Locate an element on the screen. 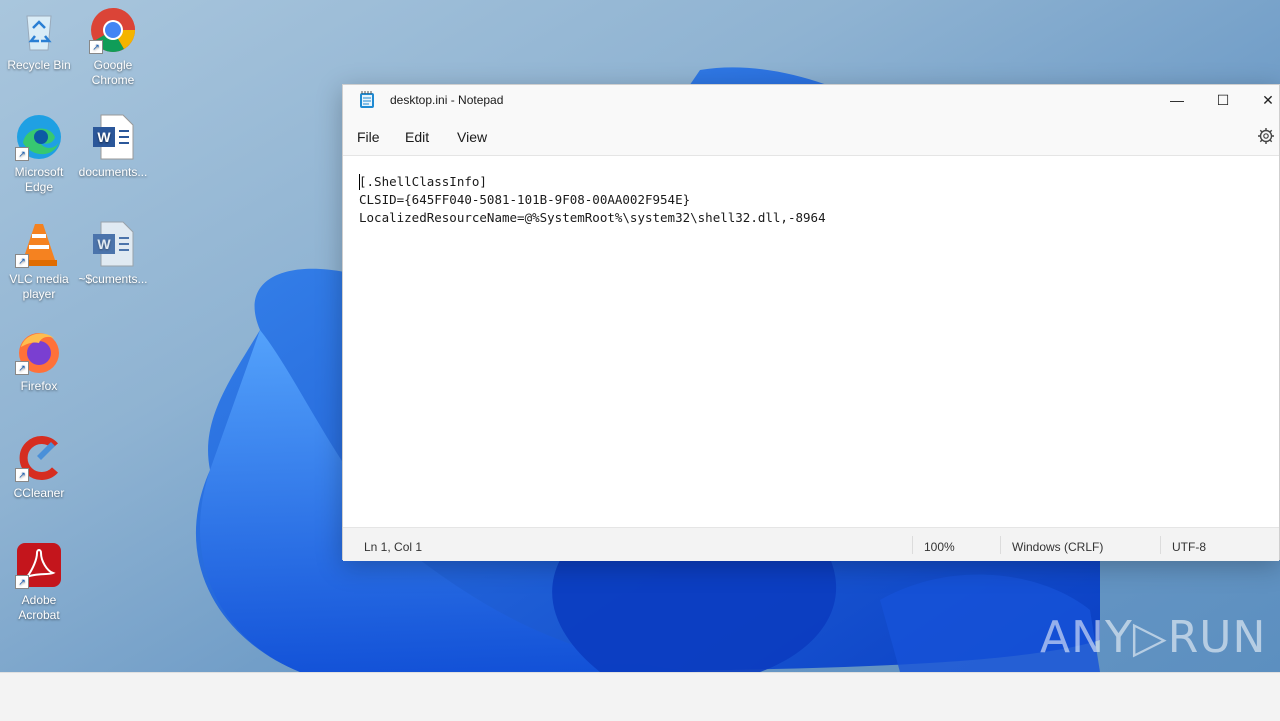  minimize-icon: — is located at coordinates (1177, 100).